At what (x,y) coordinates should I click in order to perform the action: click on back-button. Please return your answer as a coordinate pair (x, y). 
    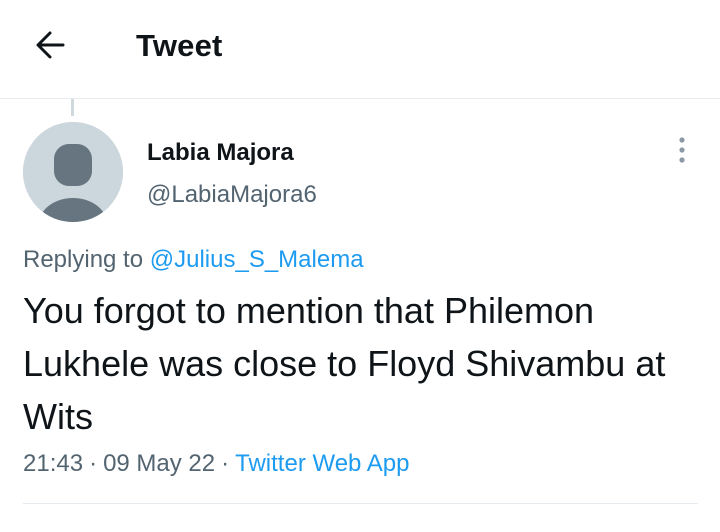
    Looking at the image, I should click on (51, 47).